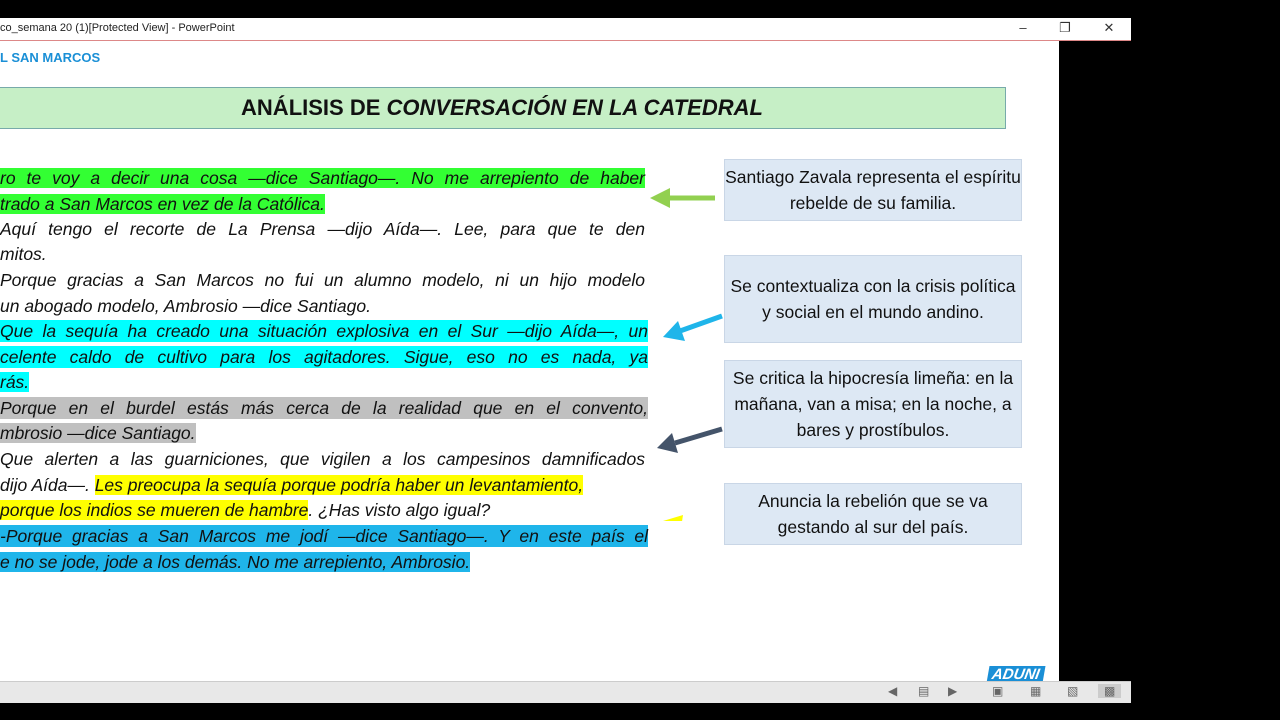 The width and height of the screenshot is (1280, 720). I want to click on restore-button: ❐, so click(1065, 28).